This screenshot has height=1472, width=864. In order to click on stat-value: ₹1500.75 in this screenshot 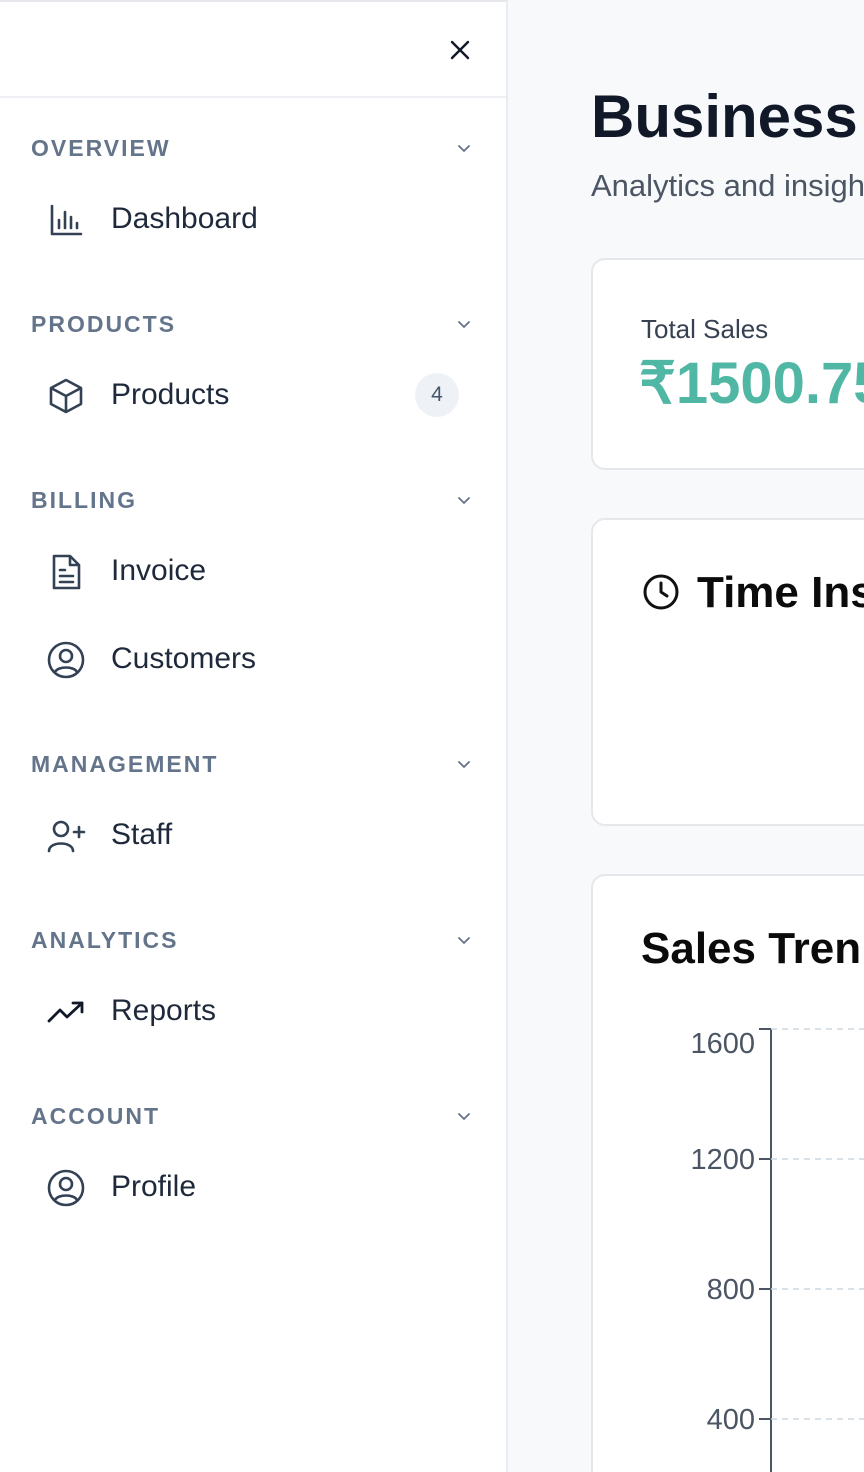, I will do `click(751, 383)`.